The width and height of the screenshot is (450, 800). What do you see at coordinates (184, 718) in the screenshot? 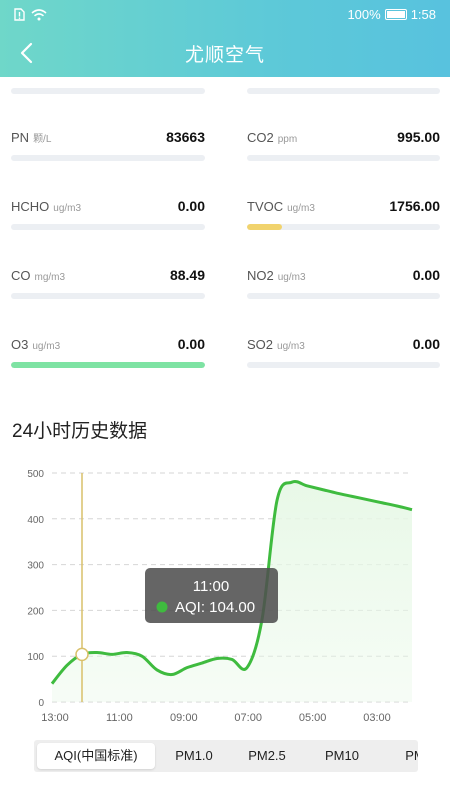
I see `x-tick-label: 09:00` at bounding box center [184, 718].